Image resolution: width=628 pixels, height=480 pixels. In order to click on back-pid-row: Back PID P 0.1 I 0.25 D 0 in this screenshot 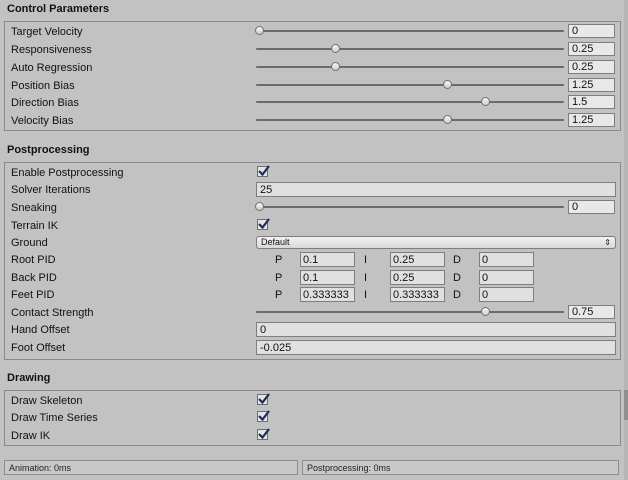, I will do `click(312, 278)`.